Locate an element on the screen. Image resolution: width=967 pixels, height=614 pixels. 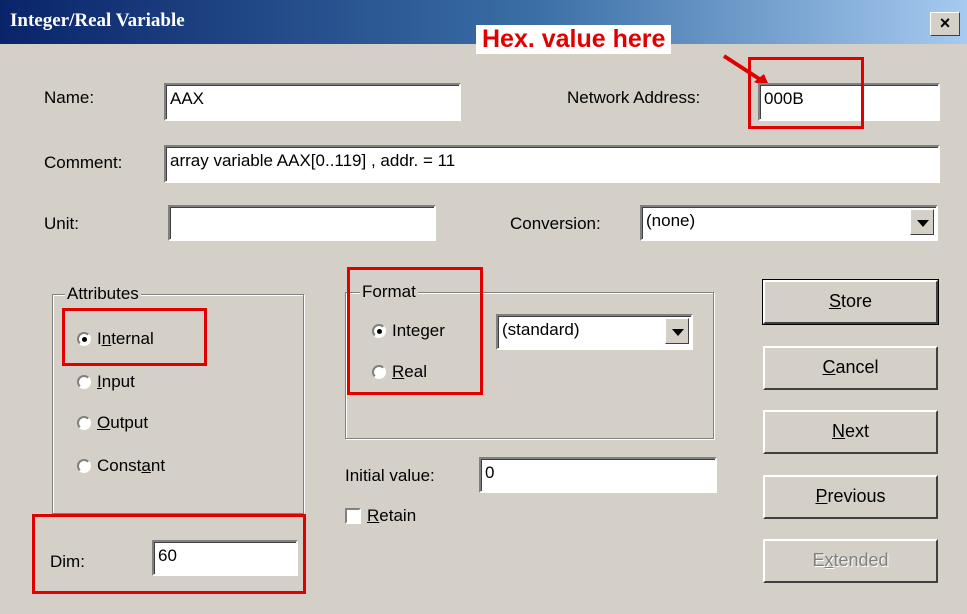
attribute-output-label: Output is located at coordinates (123, 422).